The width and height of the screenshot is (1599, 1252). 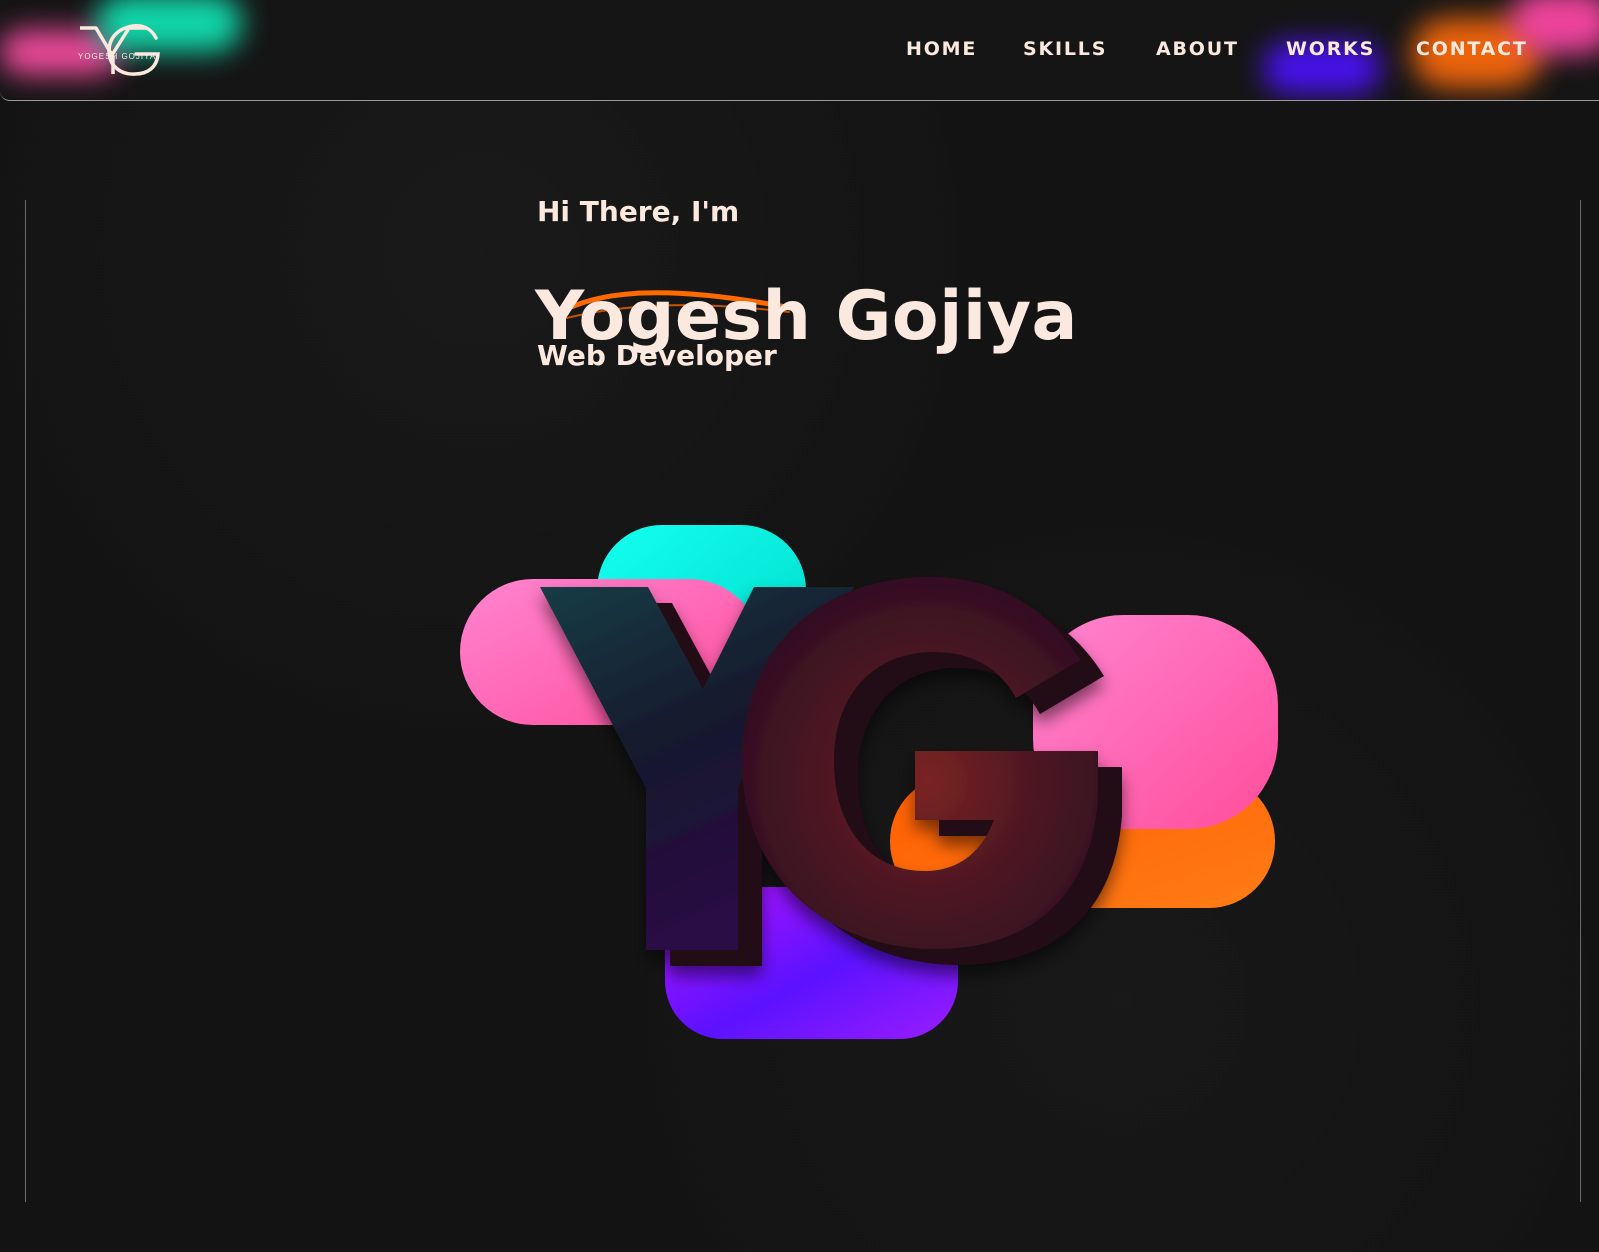 I want to click on nav-home-link: HOME, so click(x=941, y=49).